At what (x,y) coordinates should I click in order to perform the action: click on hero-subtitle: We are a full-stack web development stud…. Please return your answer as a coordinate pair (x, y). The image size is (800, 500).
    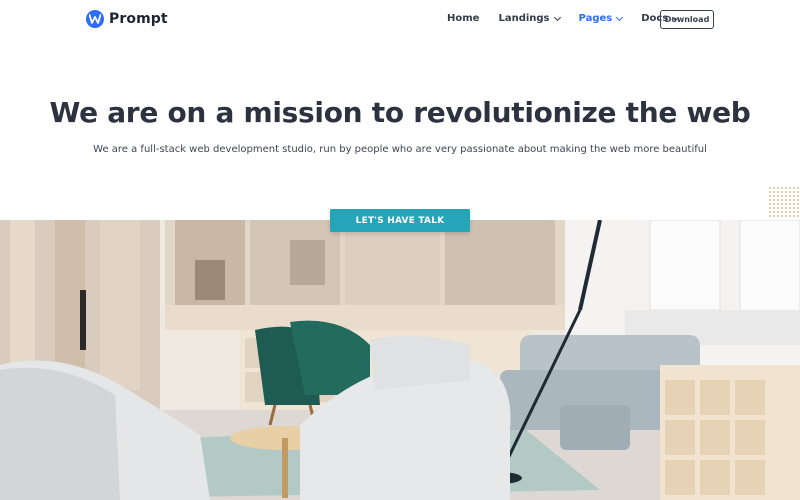
    Looking at the image, I should click on (400, 149).